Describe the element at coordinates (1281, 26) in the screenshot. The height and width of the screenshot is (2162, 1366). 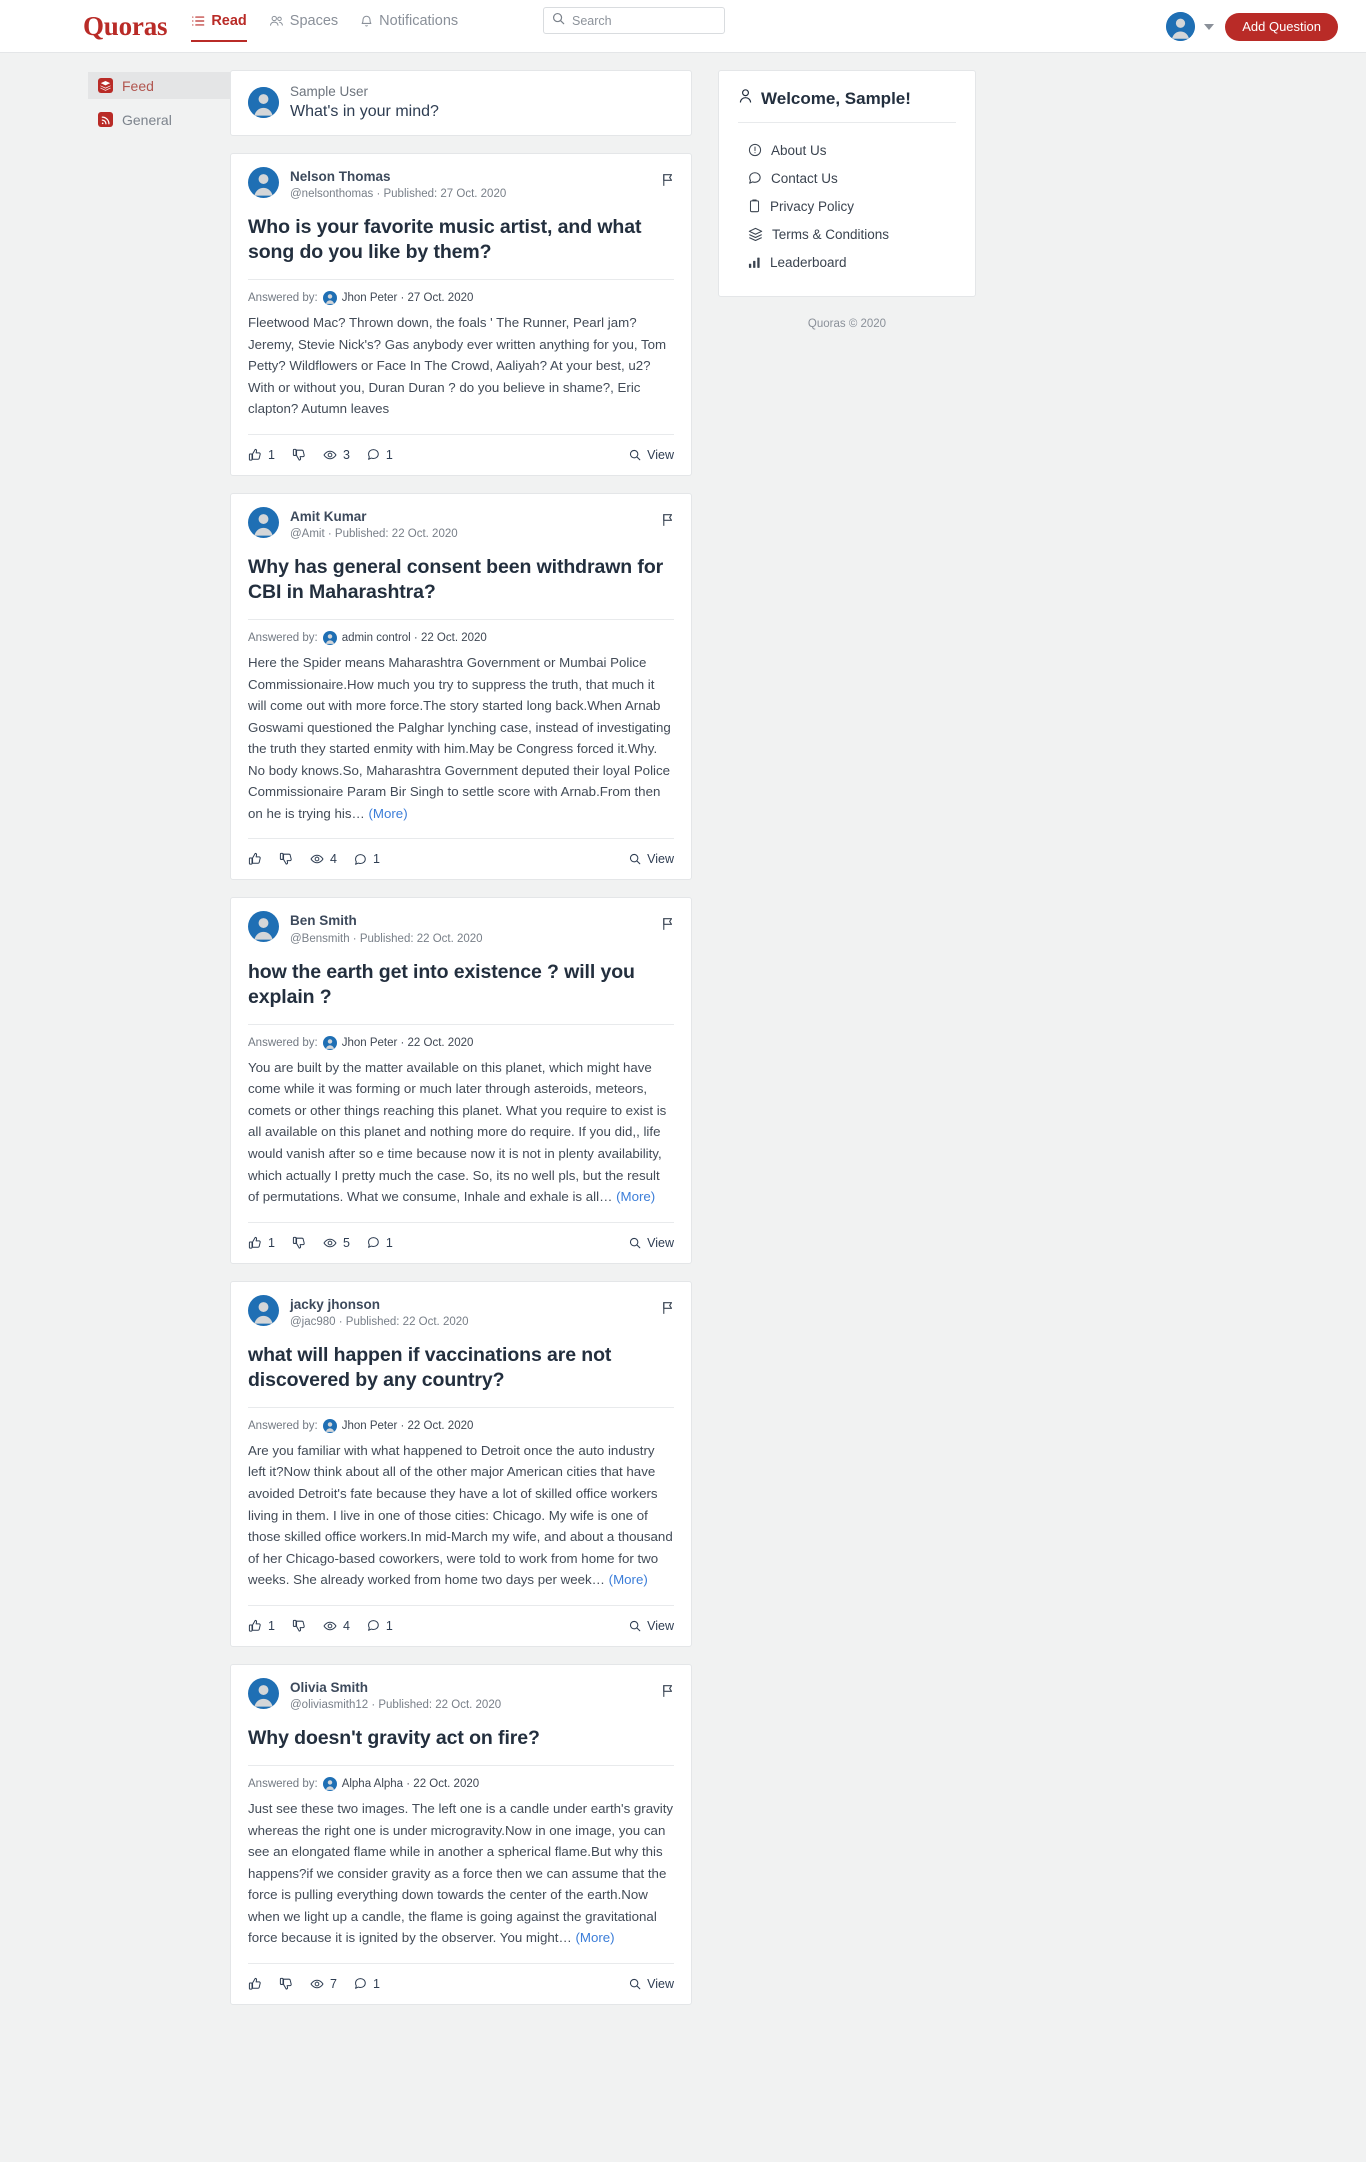
I see `add-question-button: Add Question` at that location.